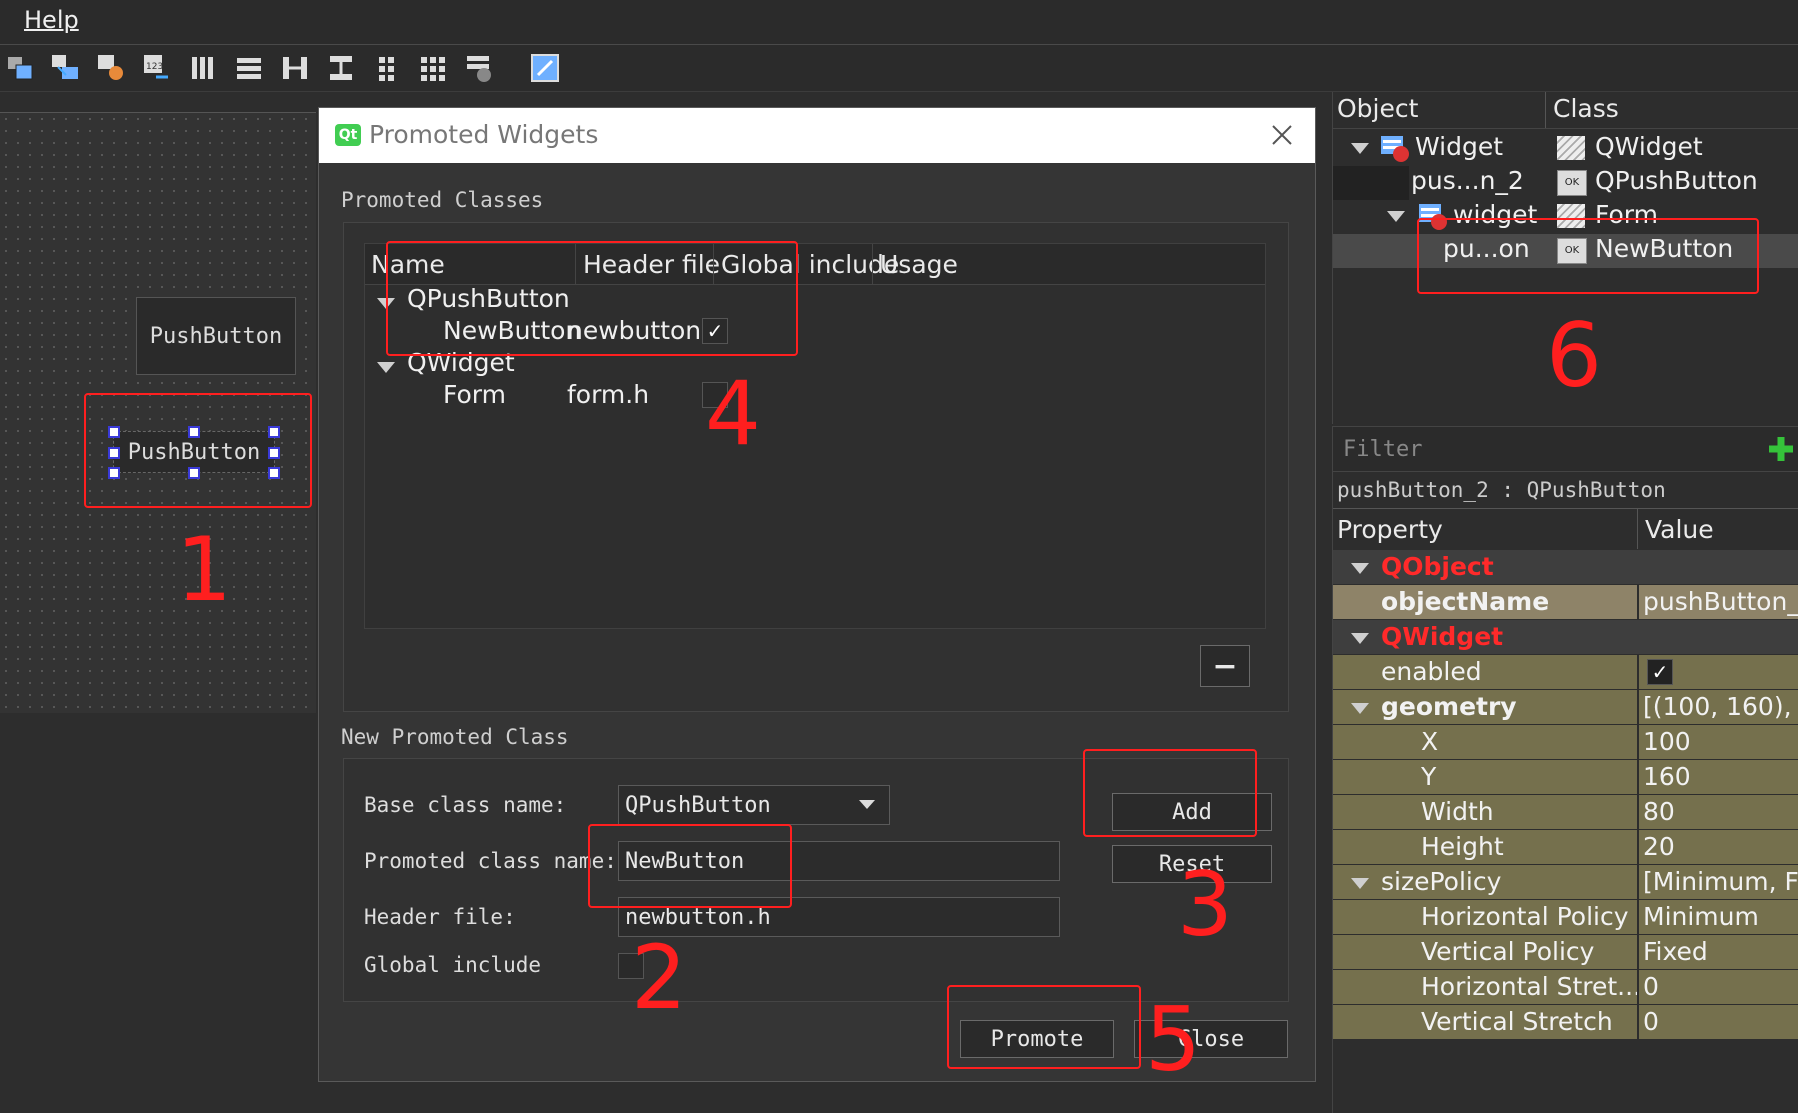 This screenshot has height=1113, width=1798. Describe the element at coordinates (754, 805) in the screenshot. I see `base-class-select: QPushButton` at that location.